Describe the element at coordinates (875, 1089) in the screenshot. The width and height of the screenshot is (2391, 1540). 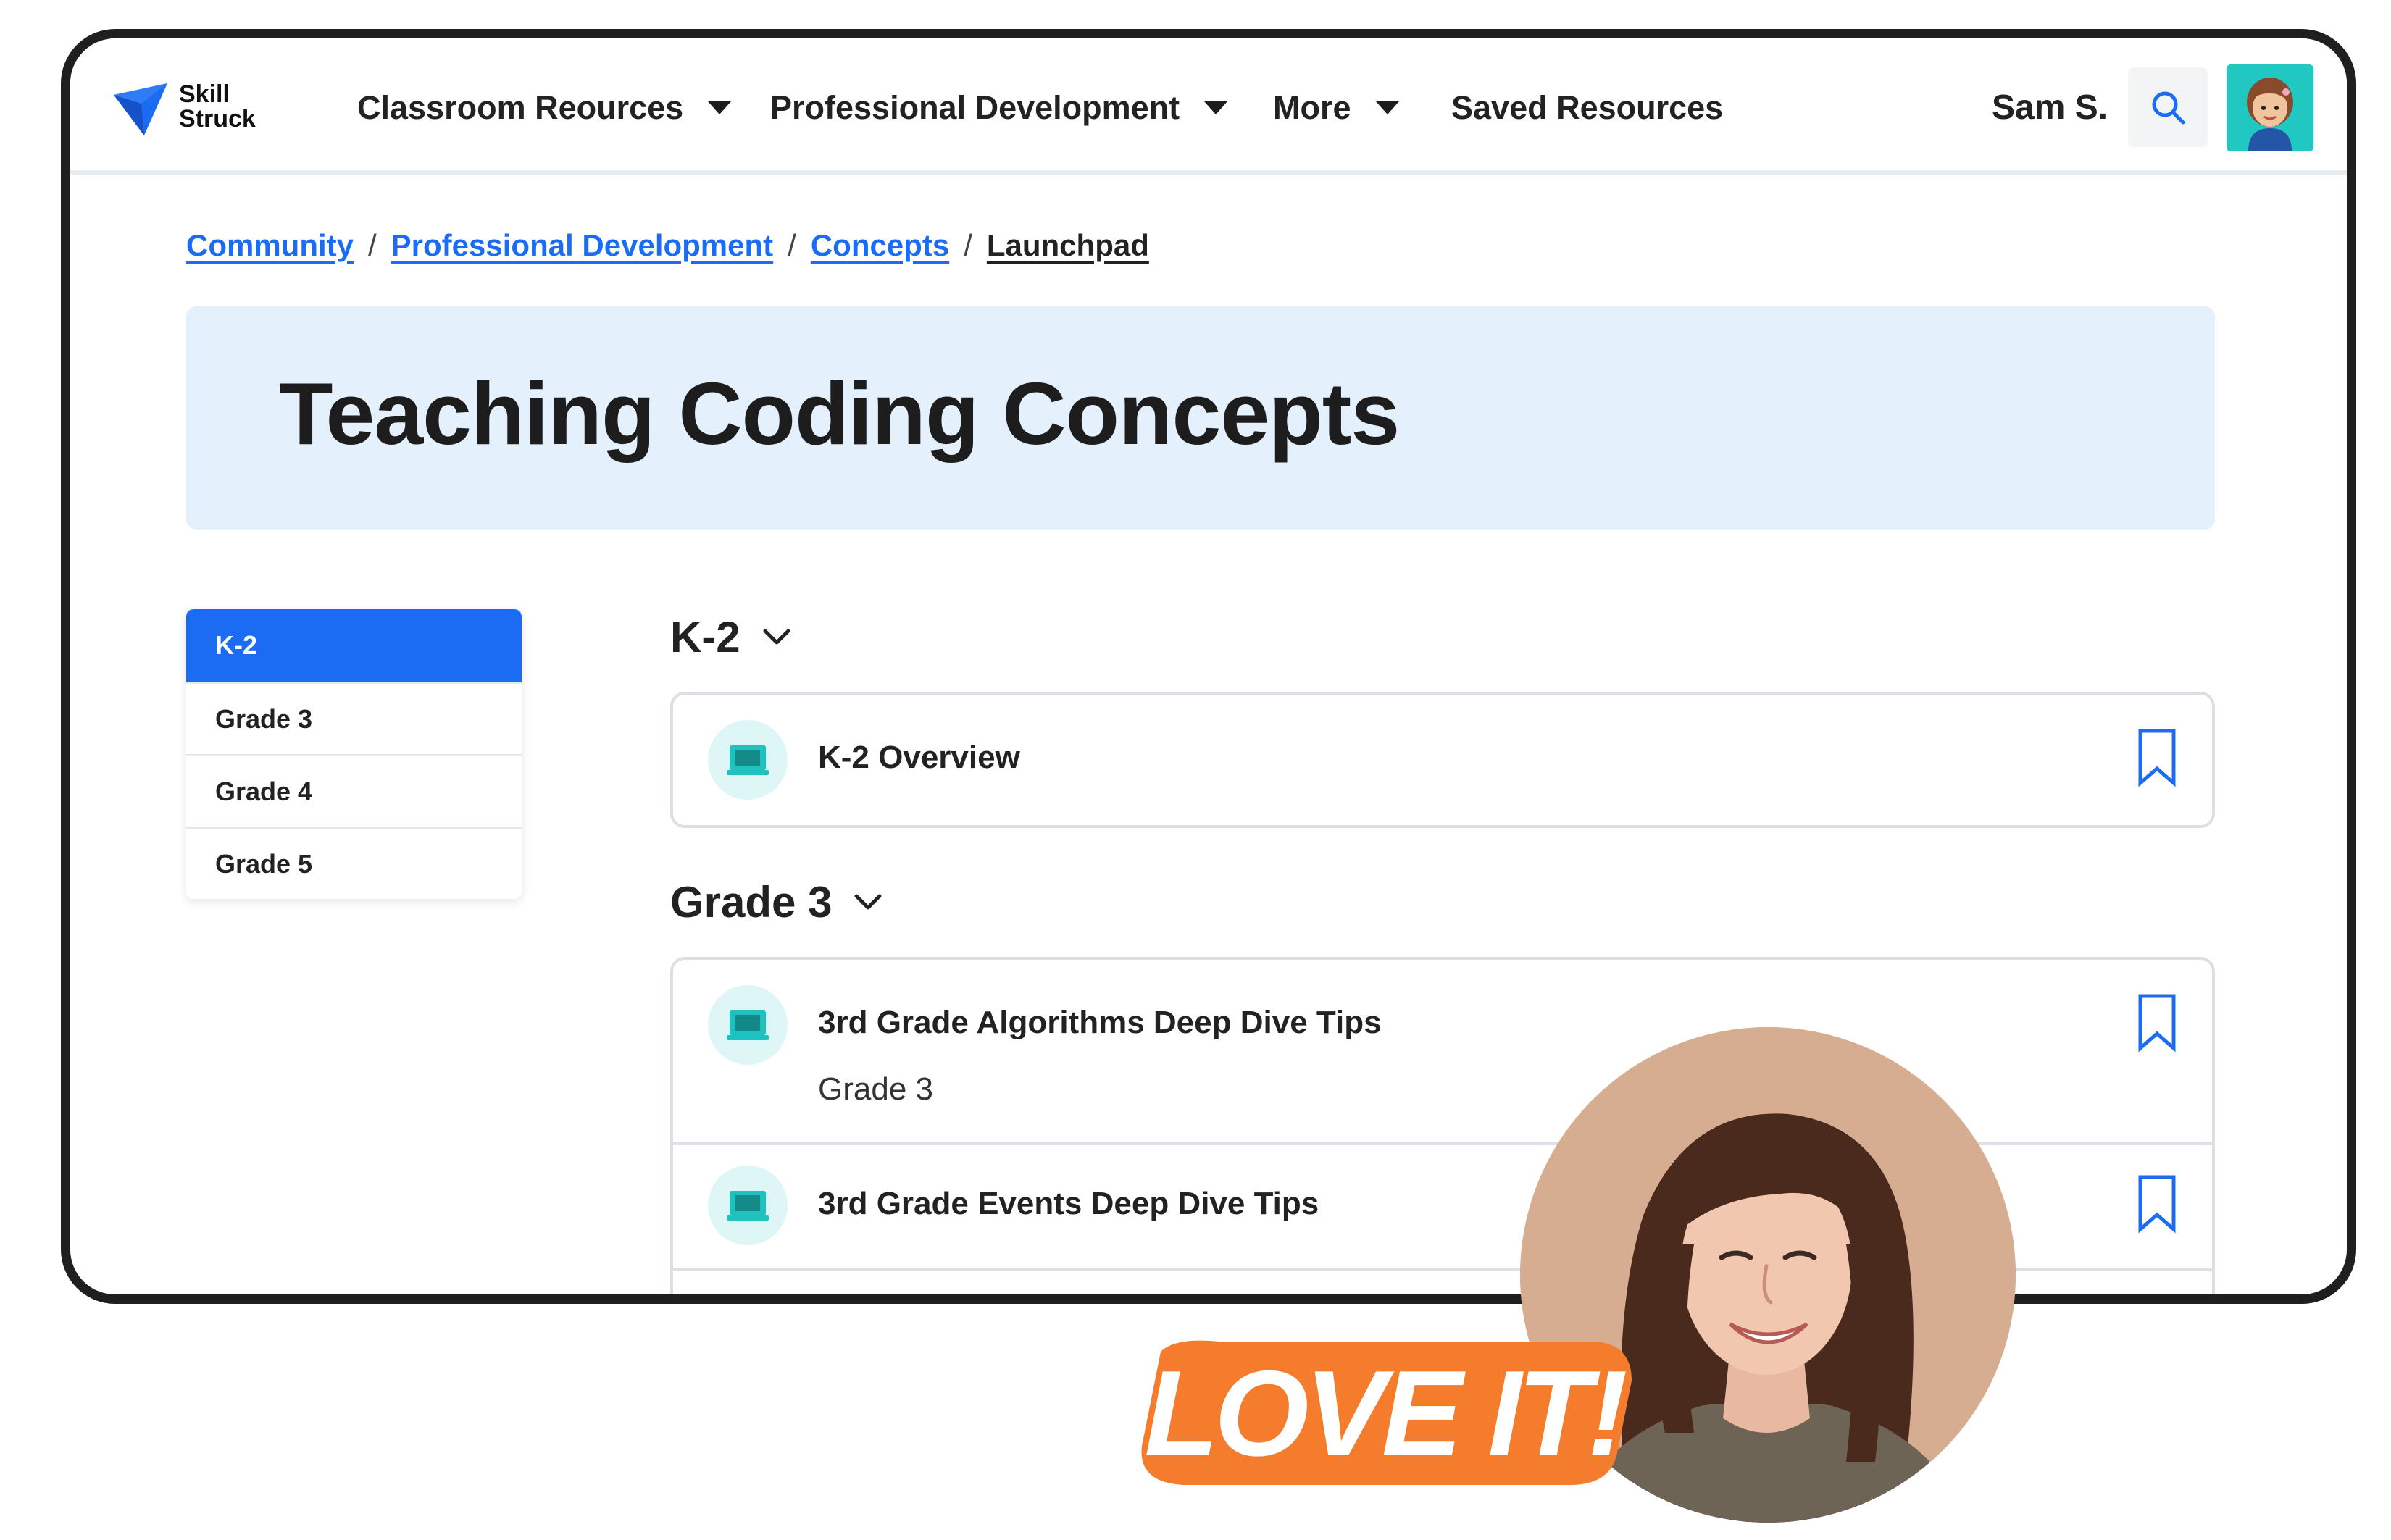
I see `resource-grade-label: Grade 3` at that location.